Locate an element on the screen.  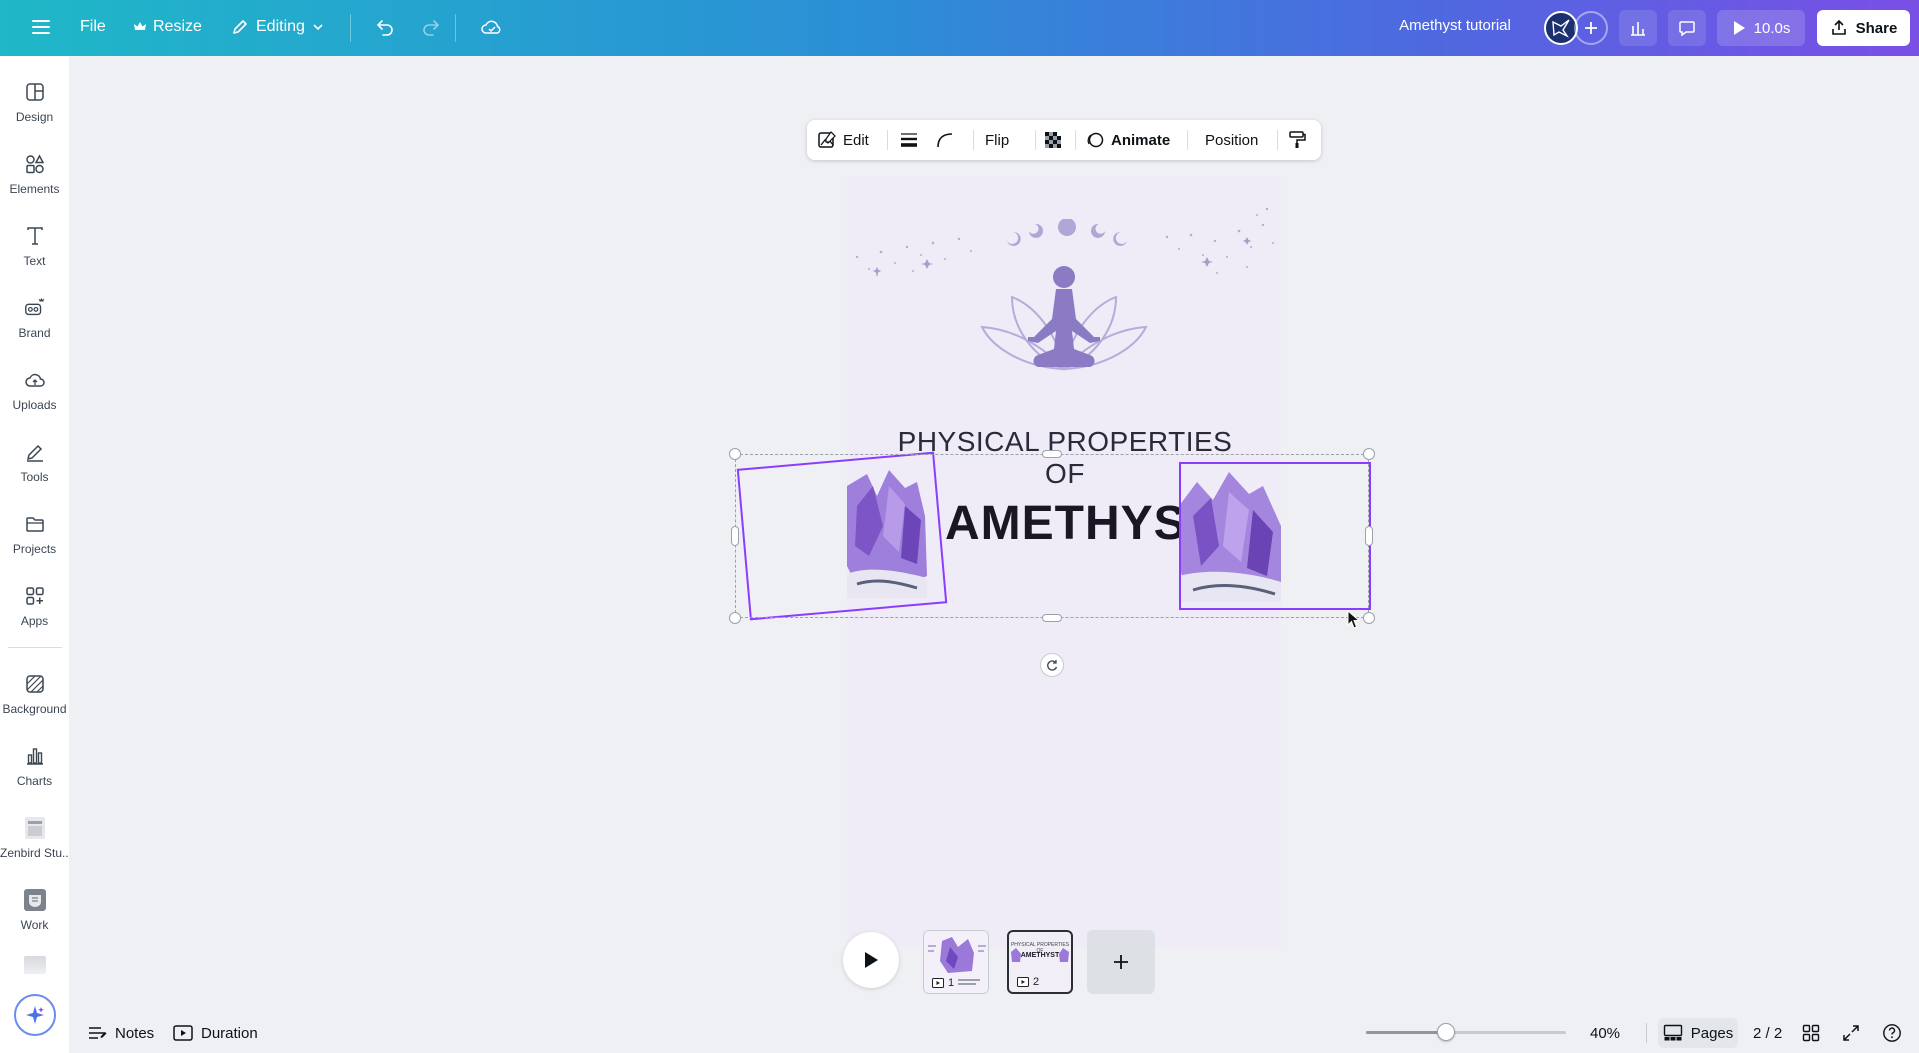
insights-button is located at coordinates (1638, 28).